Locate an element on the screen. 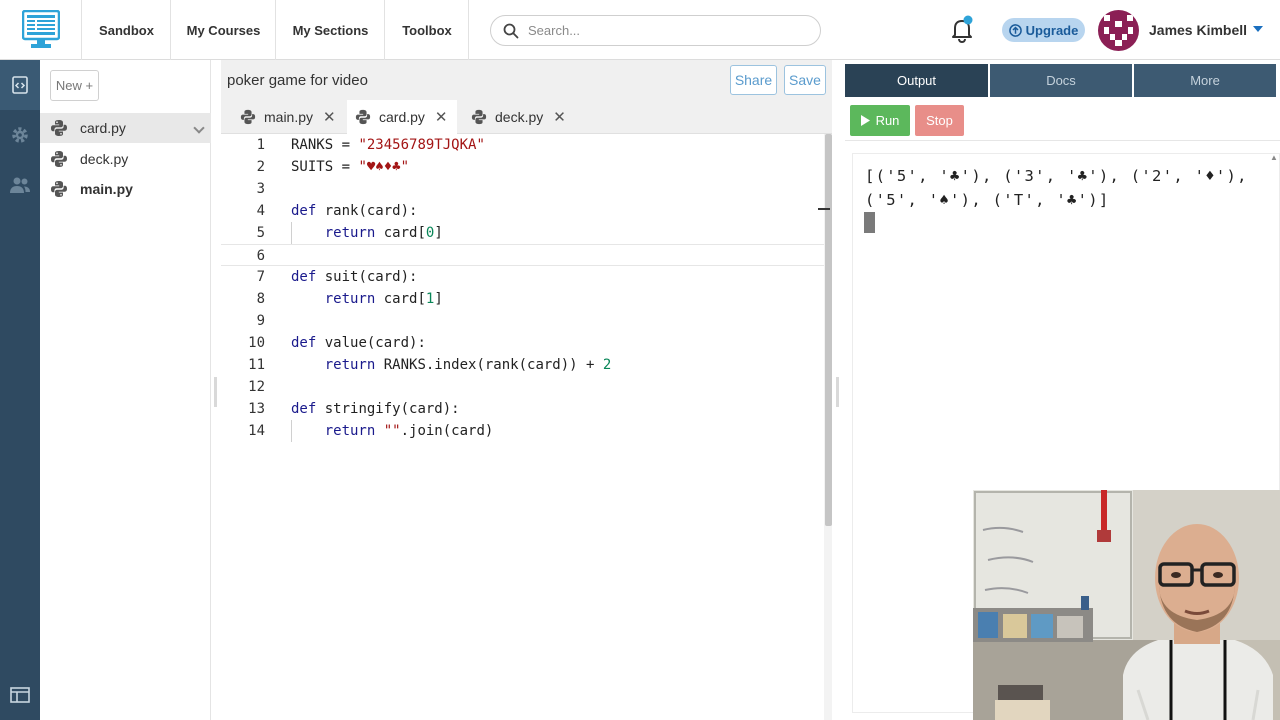 The image size is (1280, 720). rail-layout-button is located at coordinates (20, 695).